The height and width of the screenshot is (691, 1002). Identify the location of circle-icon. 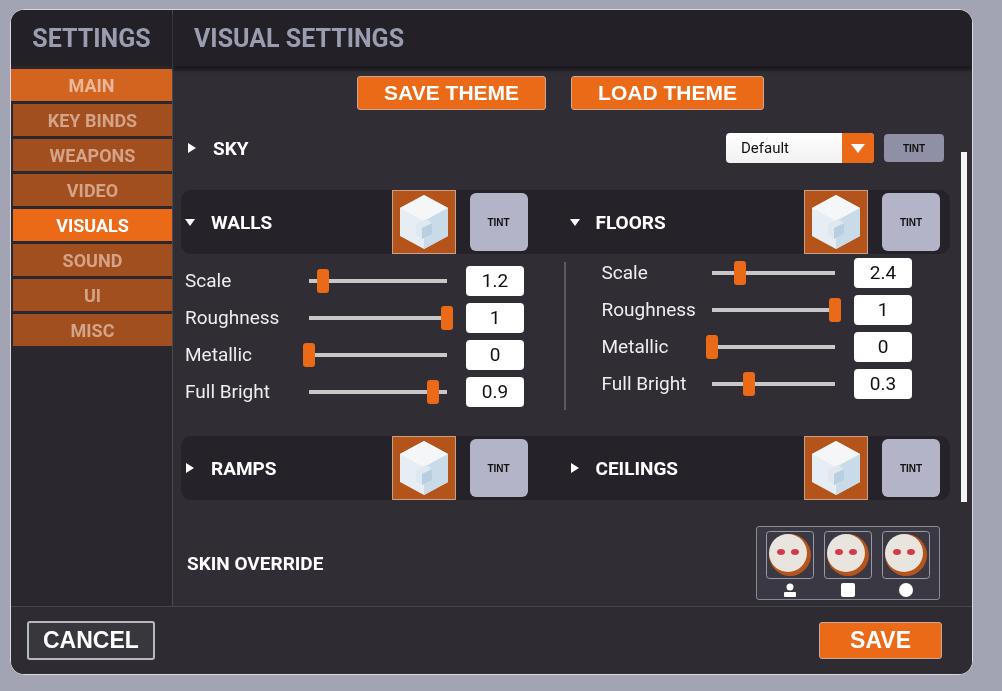
(906, 590).